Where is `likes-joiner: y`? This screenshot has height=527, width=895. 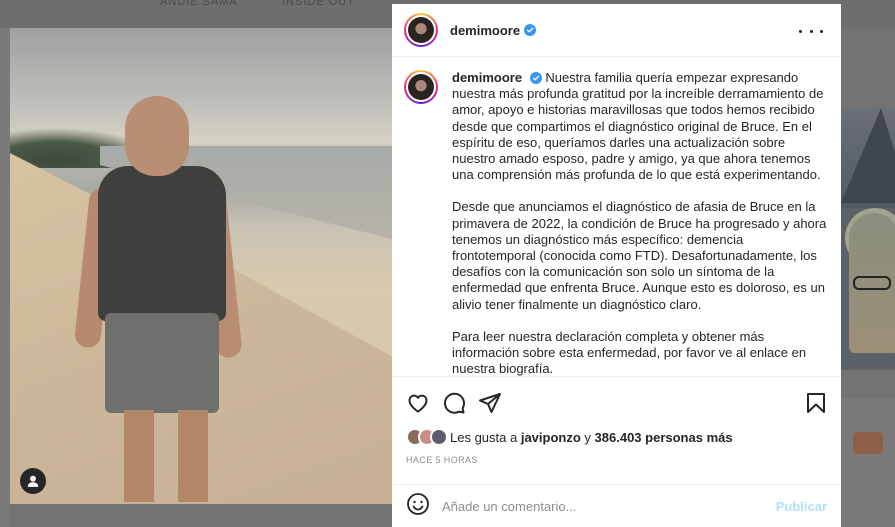 likes-joiner: y is located at coordinates (587, 437).